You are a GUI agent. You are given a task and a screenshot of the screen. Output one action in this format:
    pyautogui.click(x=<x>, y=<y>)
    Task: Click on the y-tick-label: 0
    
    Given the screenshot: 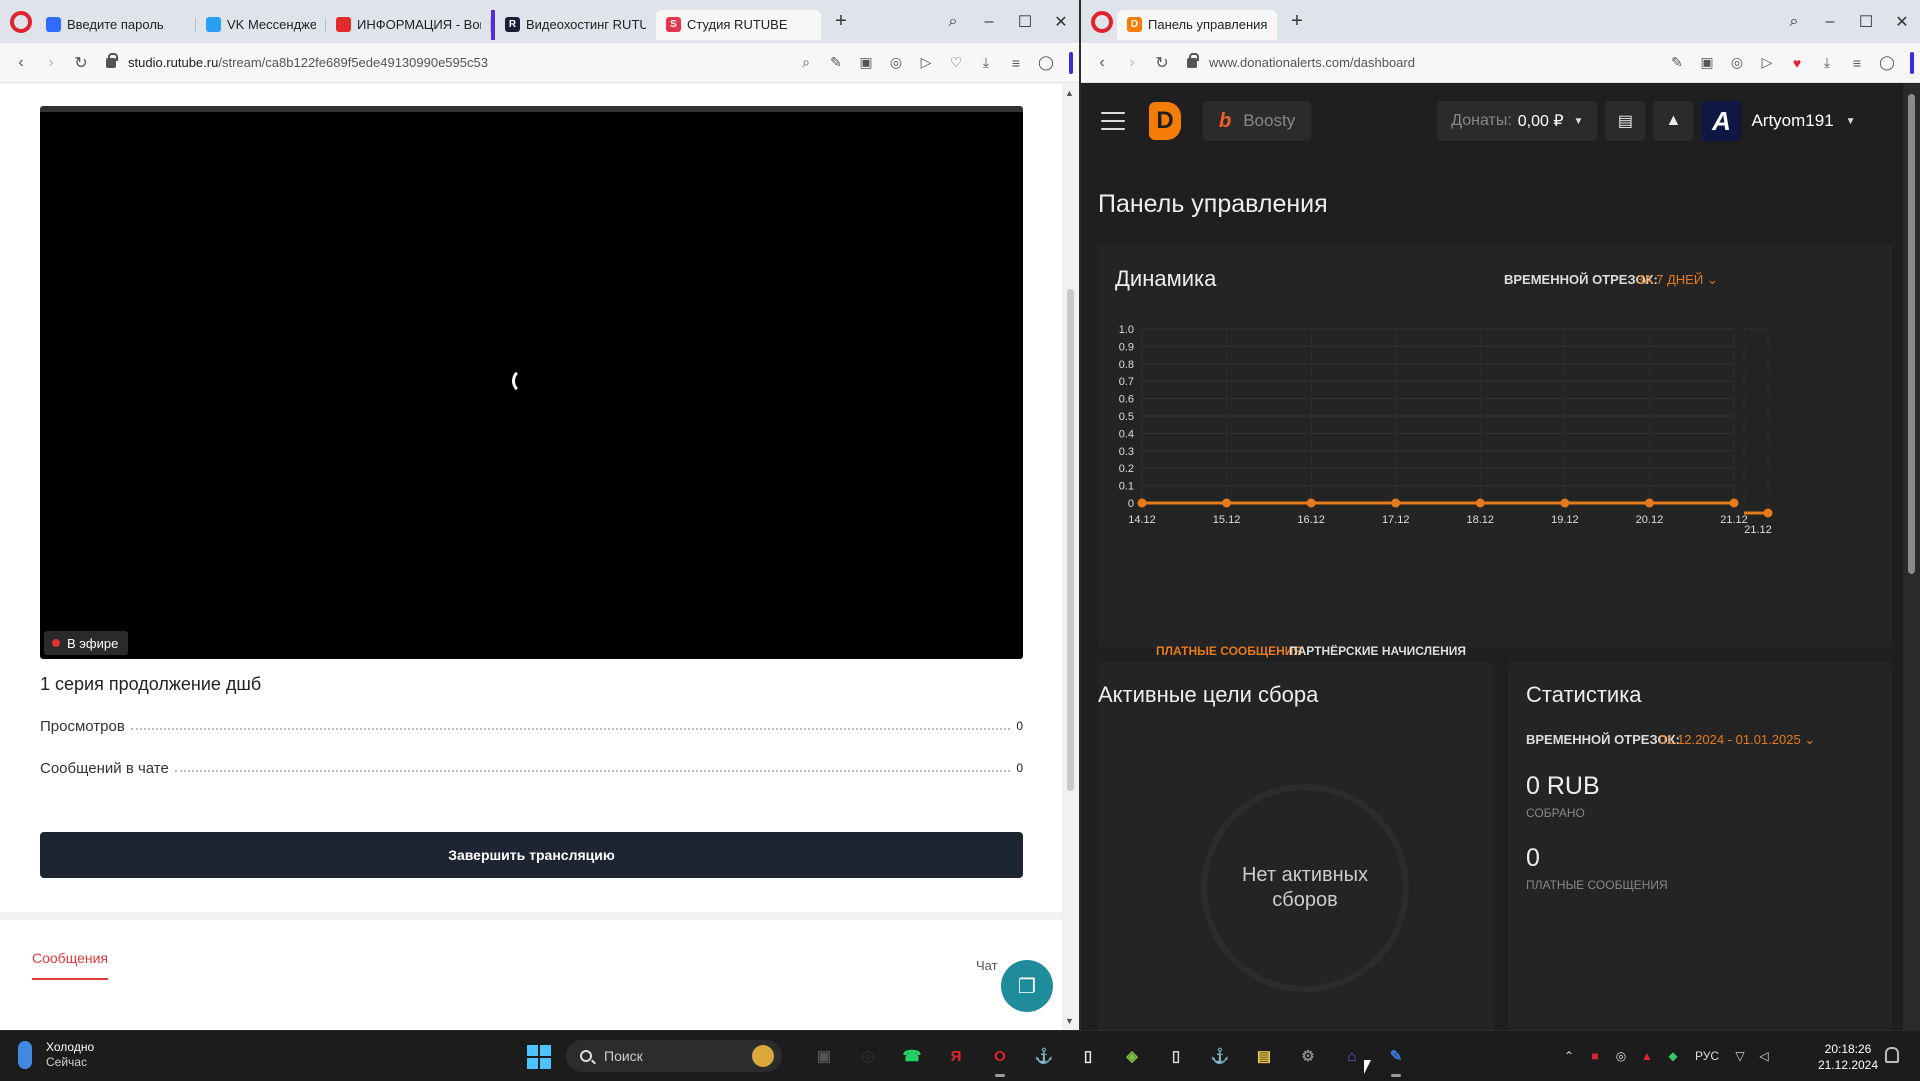 What is the action you would take?
    pyautogui.click(x=1131, y=504)
    